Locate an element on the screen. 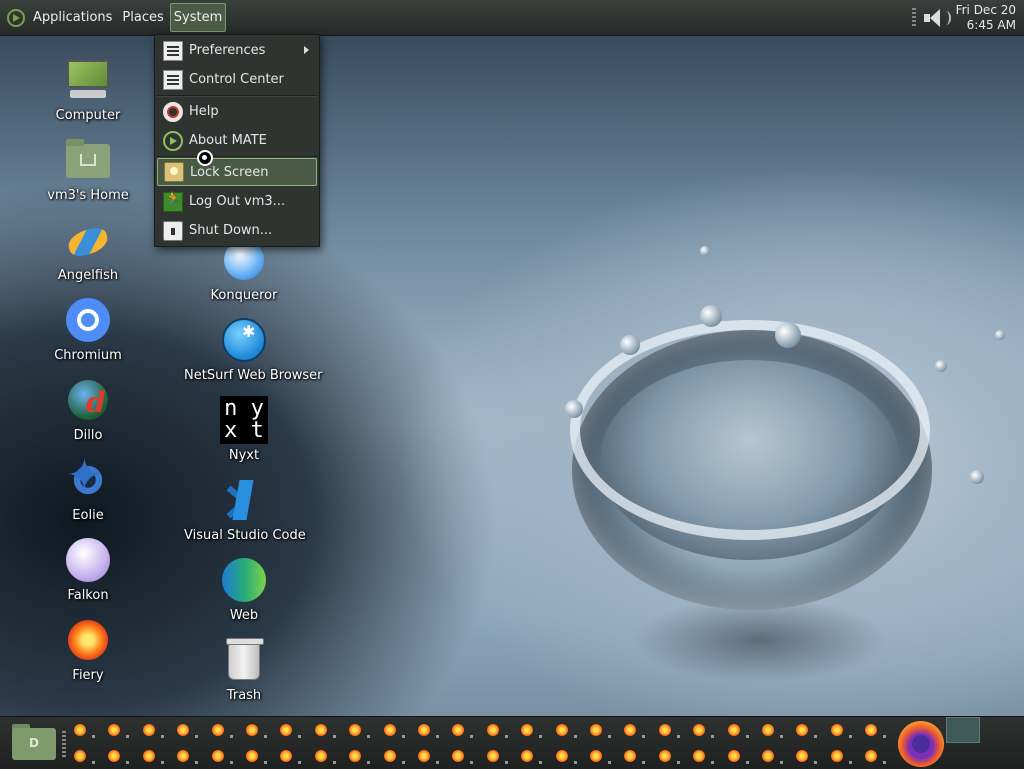 The image size is (1024, 769). desktop-icon-home: vm3's Home is located at coordinates (88, 169).